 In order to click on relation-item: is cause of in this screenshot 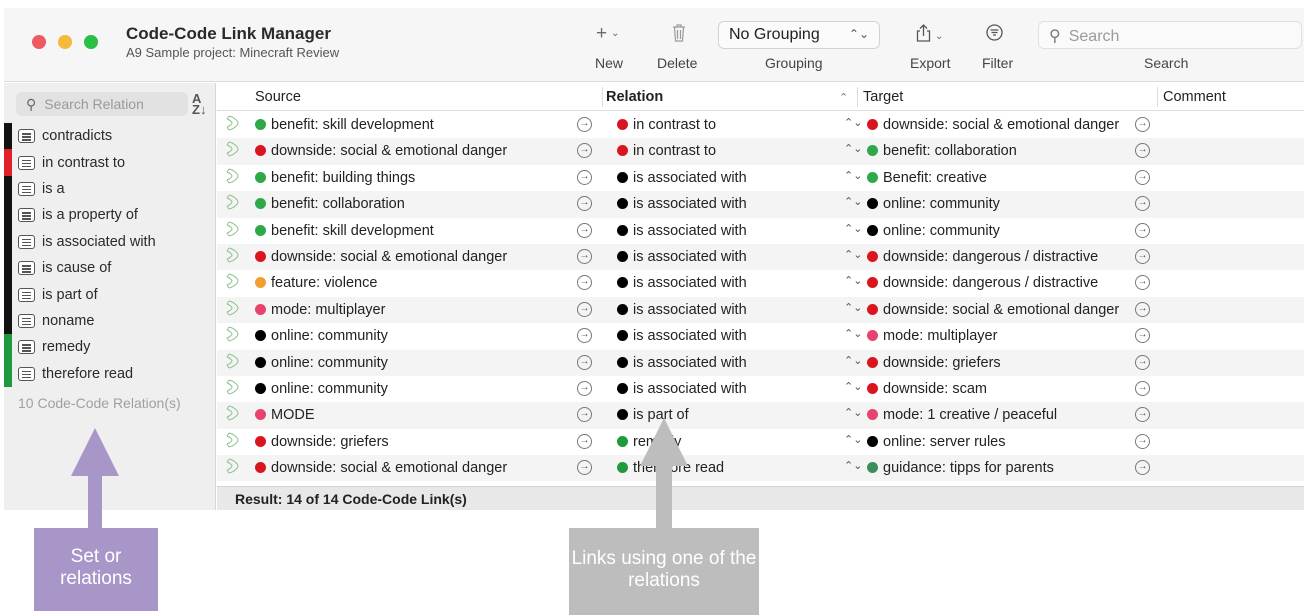, I will do `click(110, 268)`.